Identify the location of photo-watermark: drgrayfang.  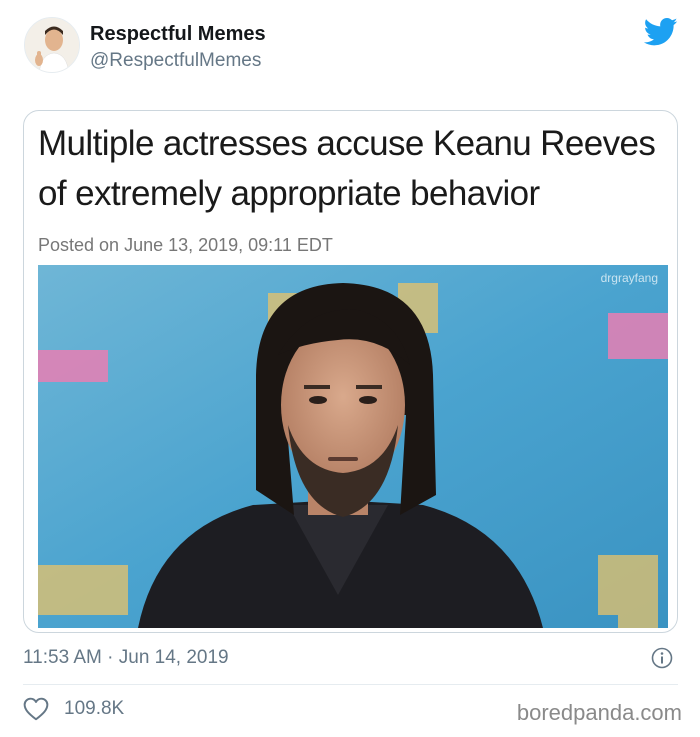
(629, 278).